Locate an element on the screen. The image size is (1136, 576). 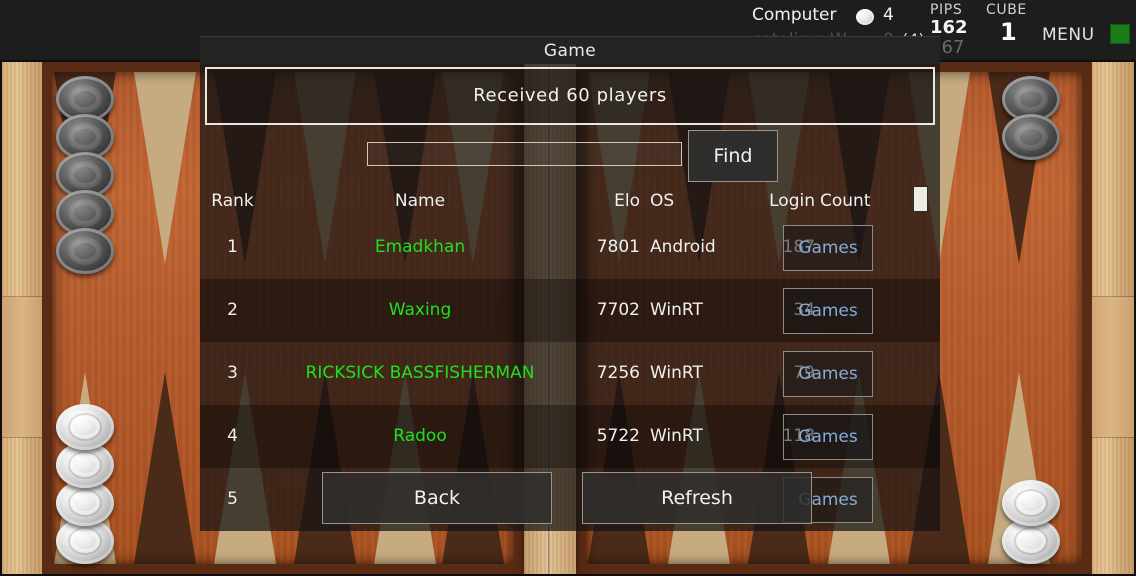
cell-elo: 7801 is located at coordinates (618, 247).